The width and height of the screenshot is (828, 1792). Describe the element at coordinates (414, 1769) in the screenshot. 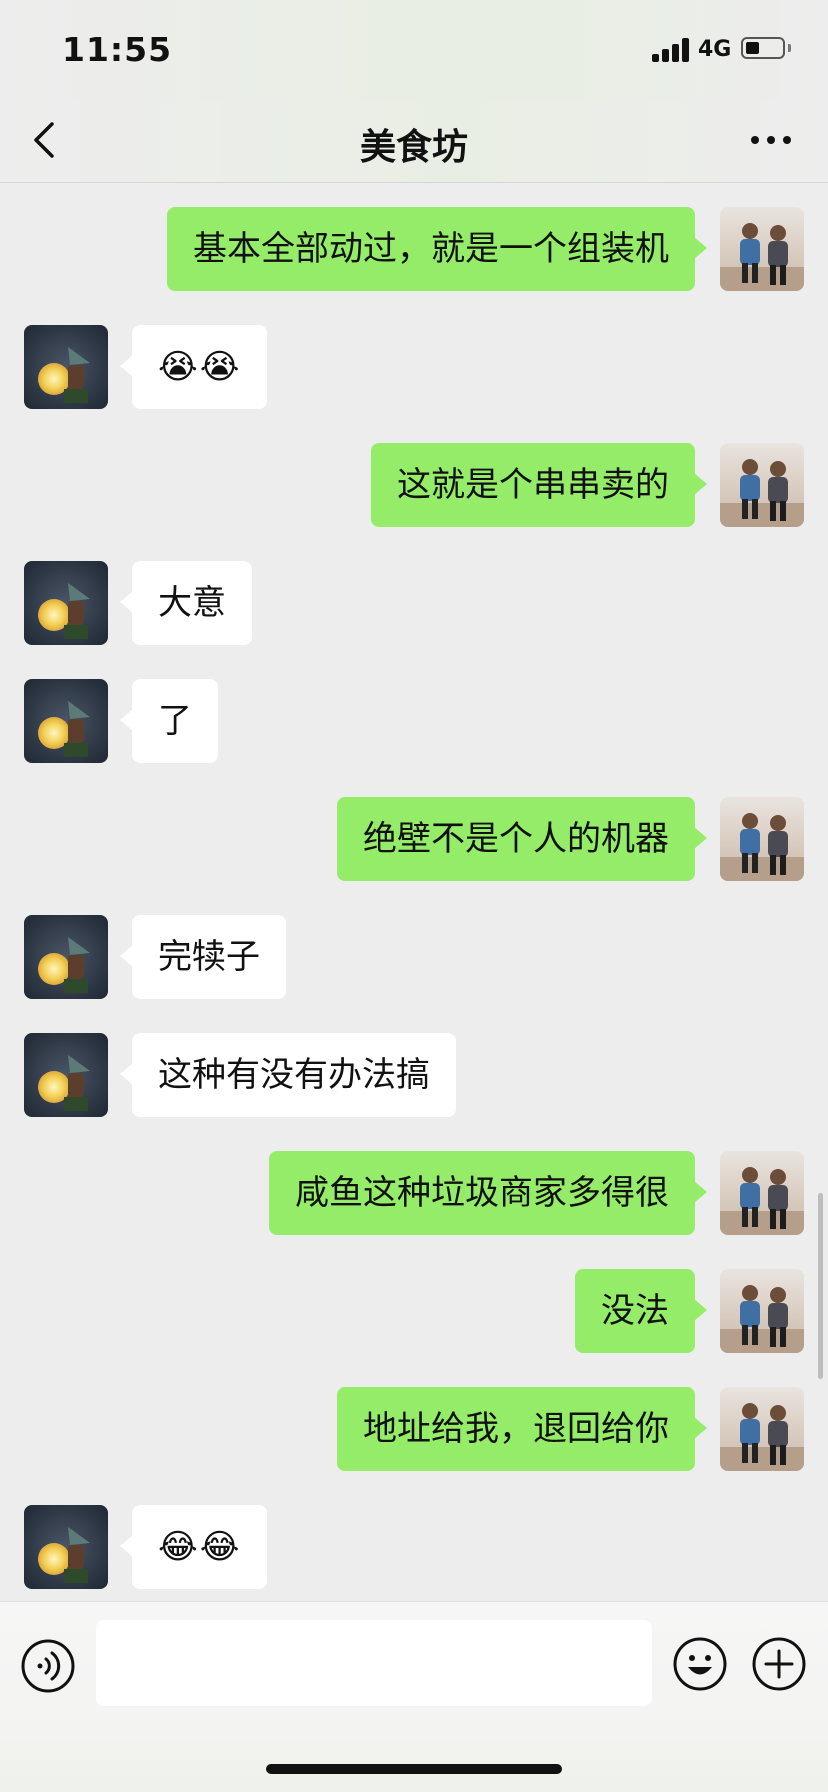

I see `home-indicator` at that location.